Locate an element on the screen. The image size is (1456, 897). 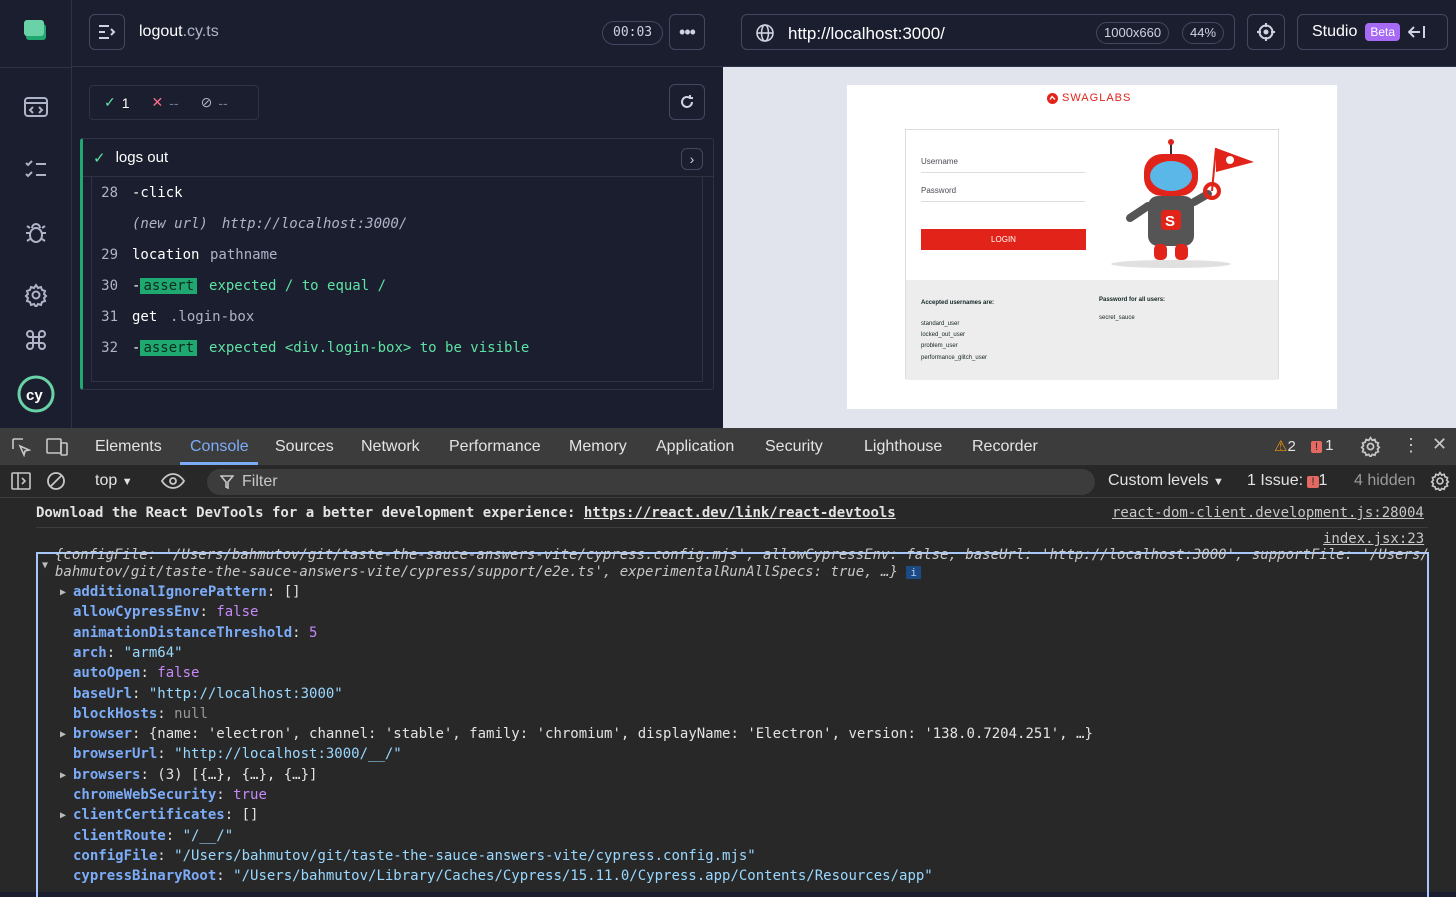
rerun-button is located at coordinates (687, 102).